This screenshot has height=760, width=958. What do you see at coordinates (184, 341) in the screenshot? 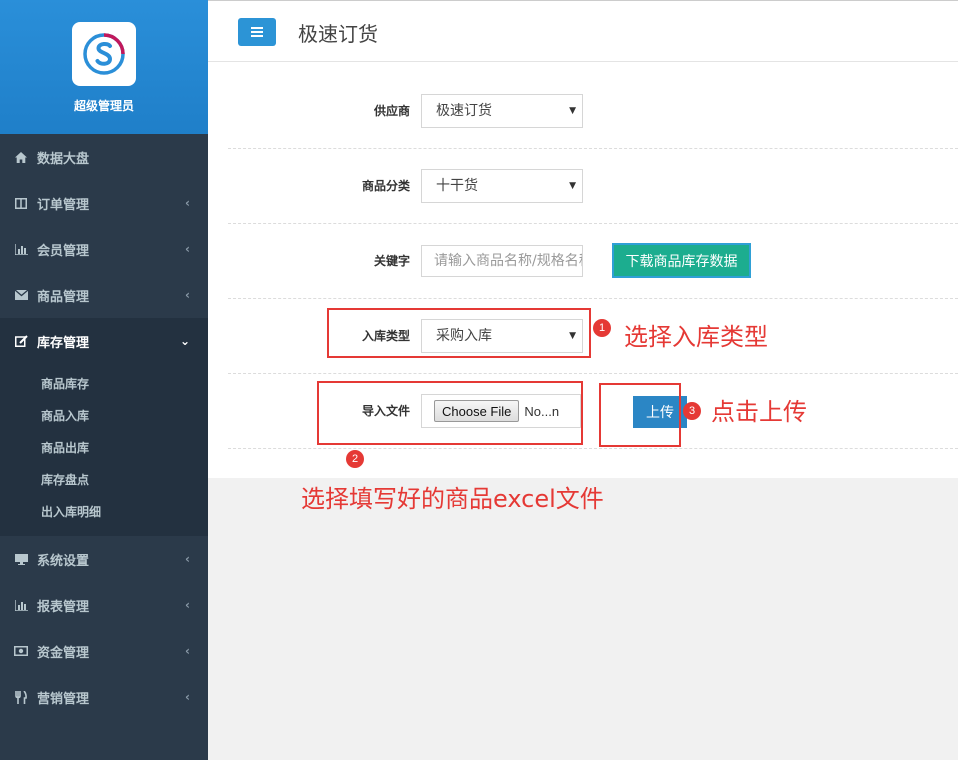
I see `chevron-down-icon: ⌄` at bounding box center [184, 341].